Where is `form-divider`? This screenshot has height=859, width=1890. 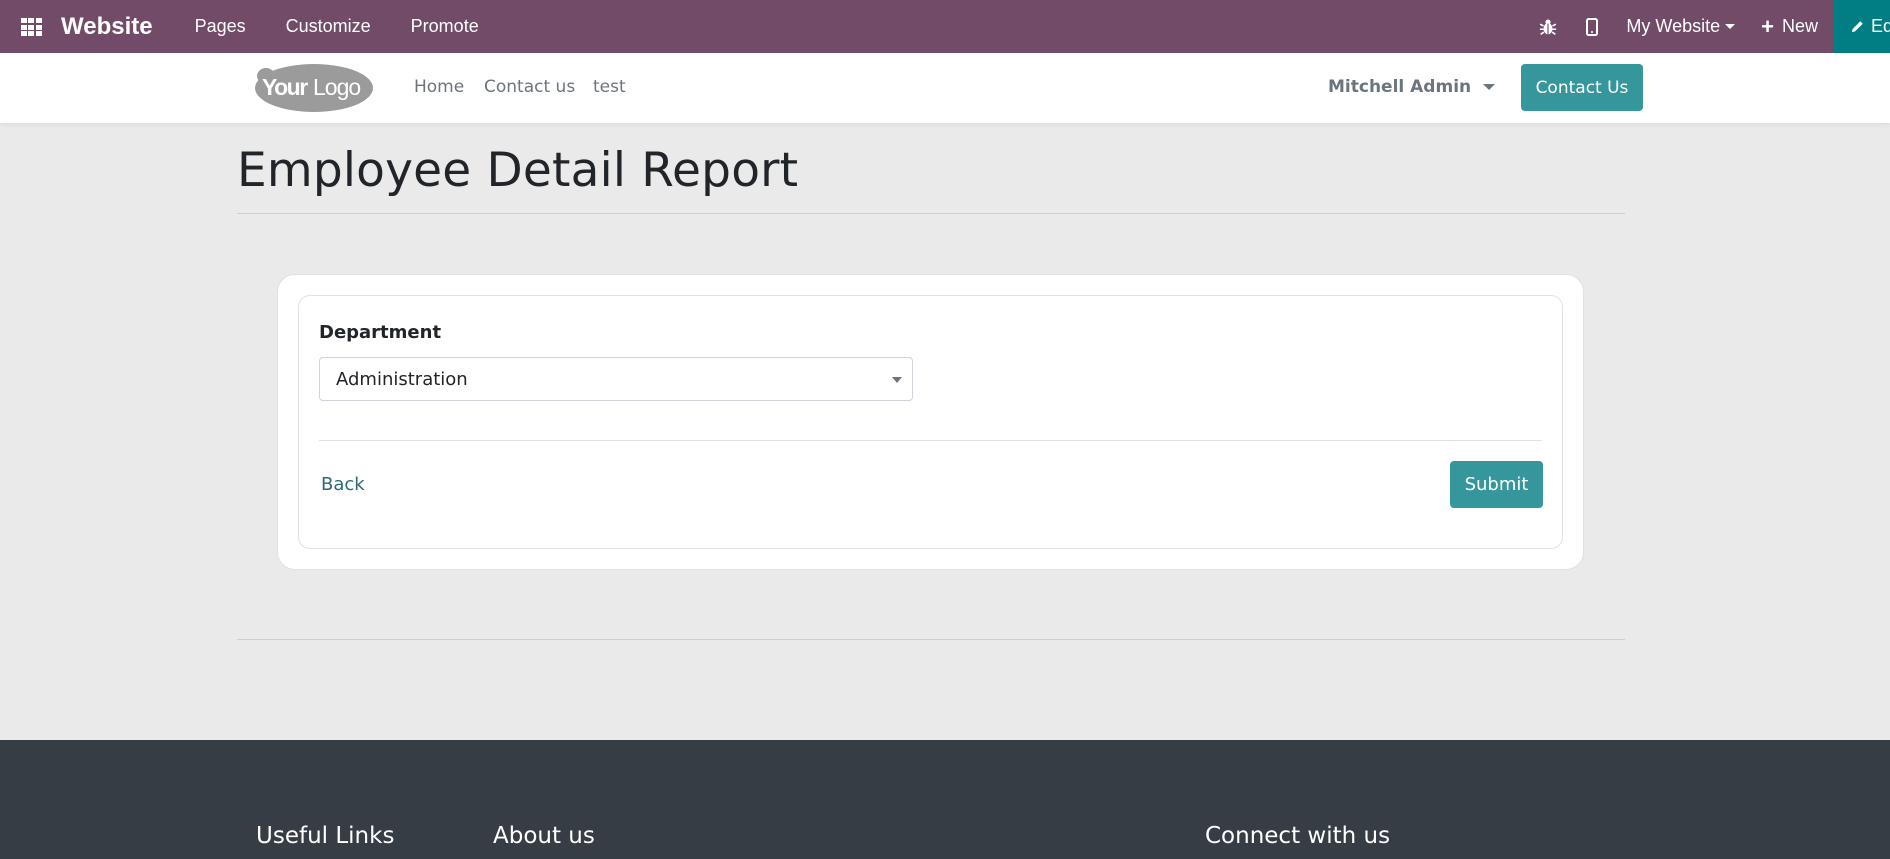 form-divider is located at coordinates (930, 440).